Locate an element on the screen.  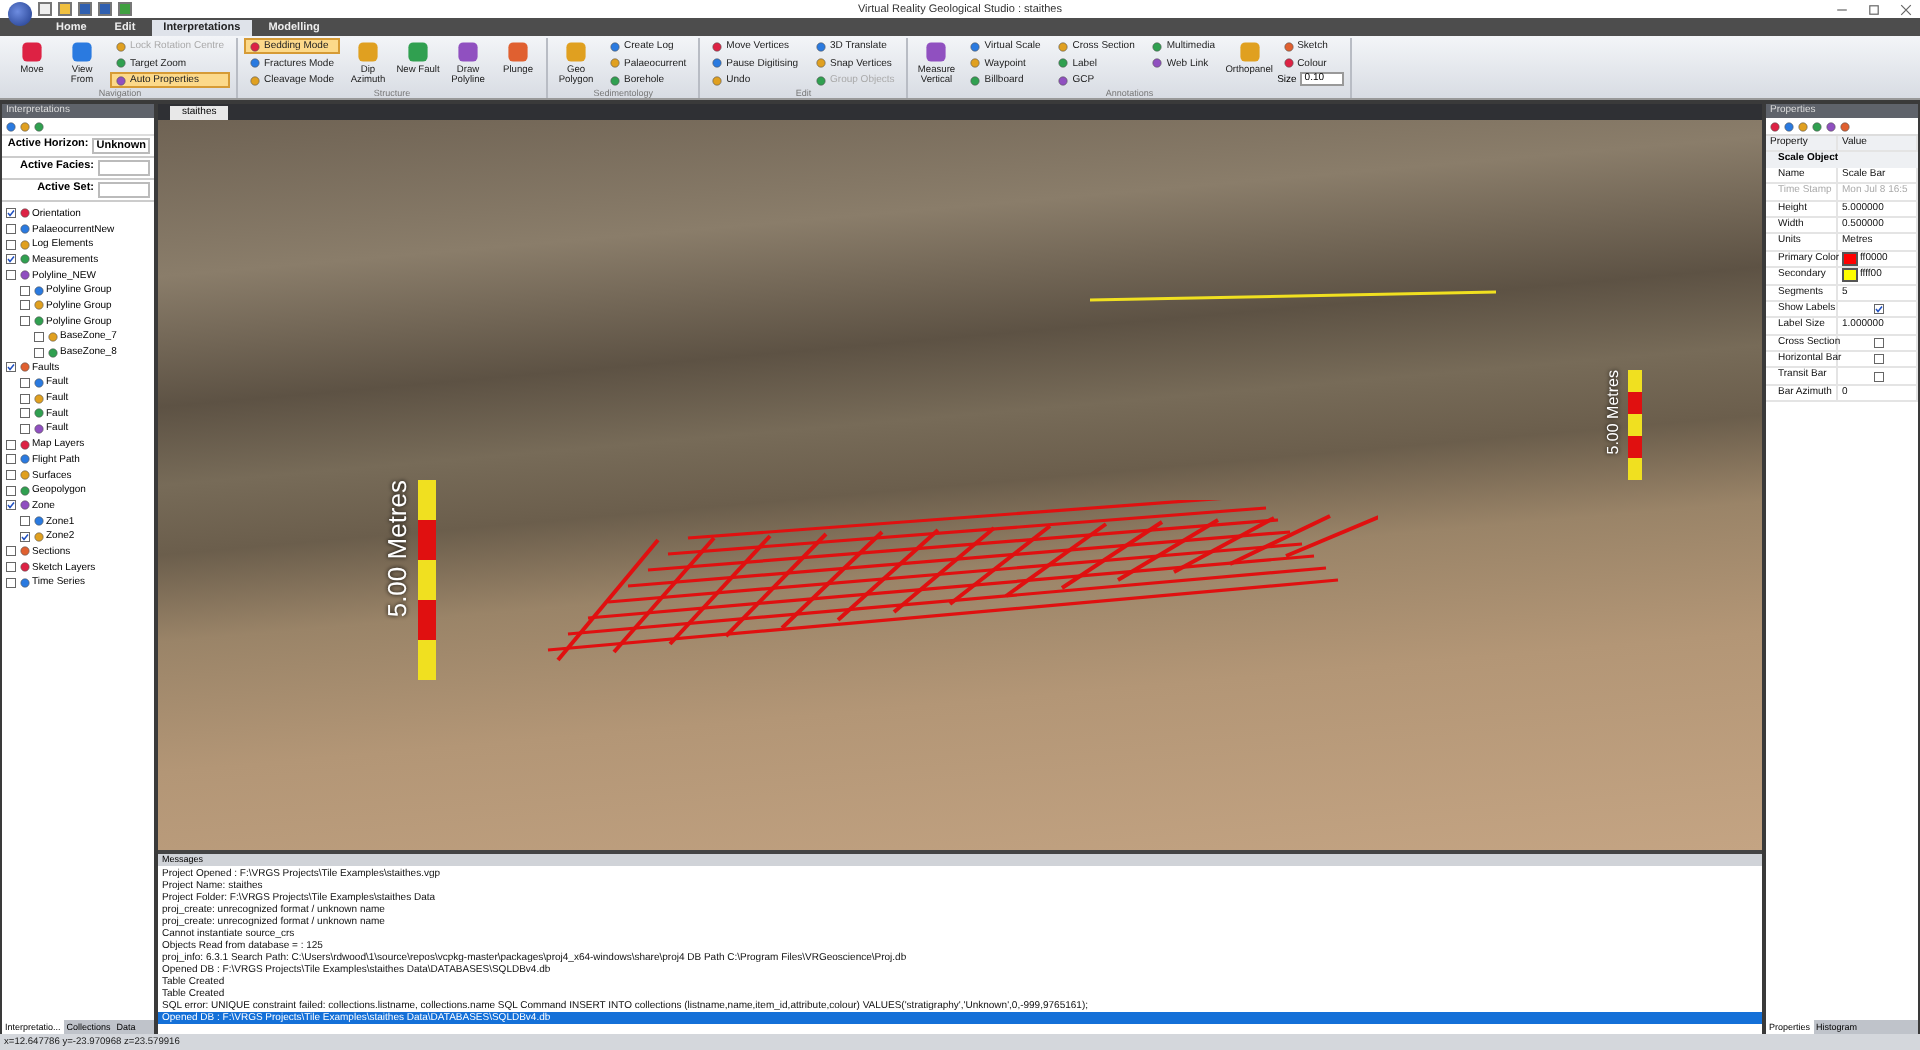
scale-bar is located at coordinates (1635, 425).